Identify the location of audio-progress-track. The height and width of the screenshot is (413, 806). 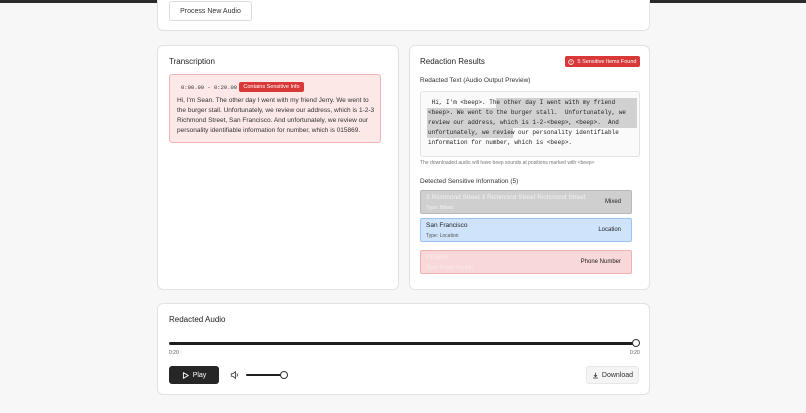
(402, 343).